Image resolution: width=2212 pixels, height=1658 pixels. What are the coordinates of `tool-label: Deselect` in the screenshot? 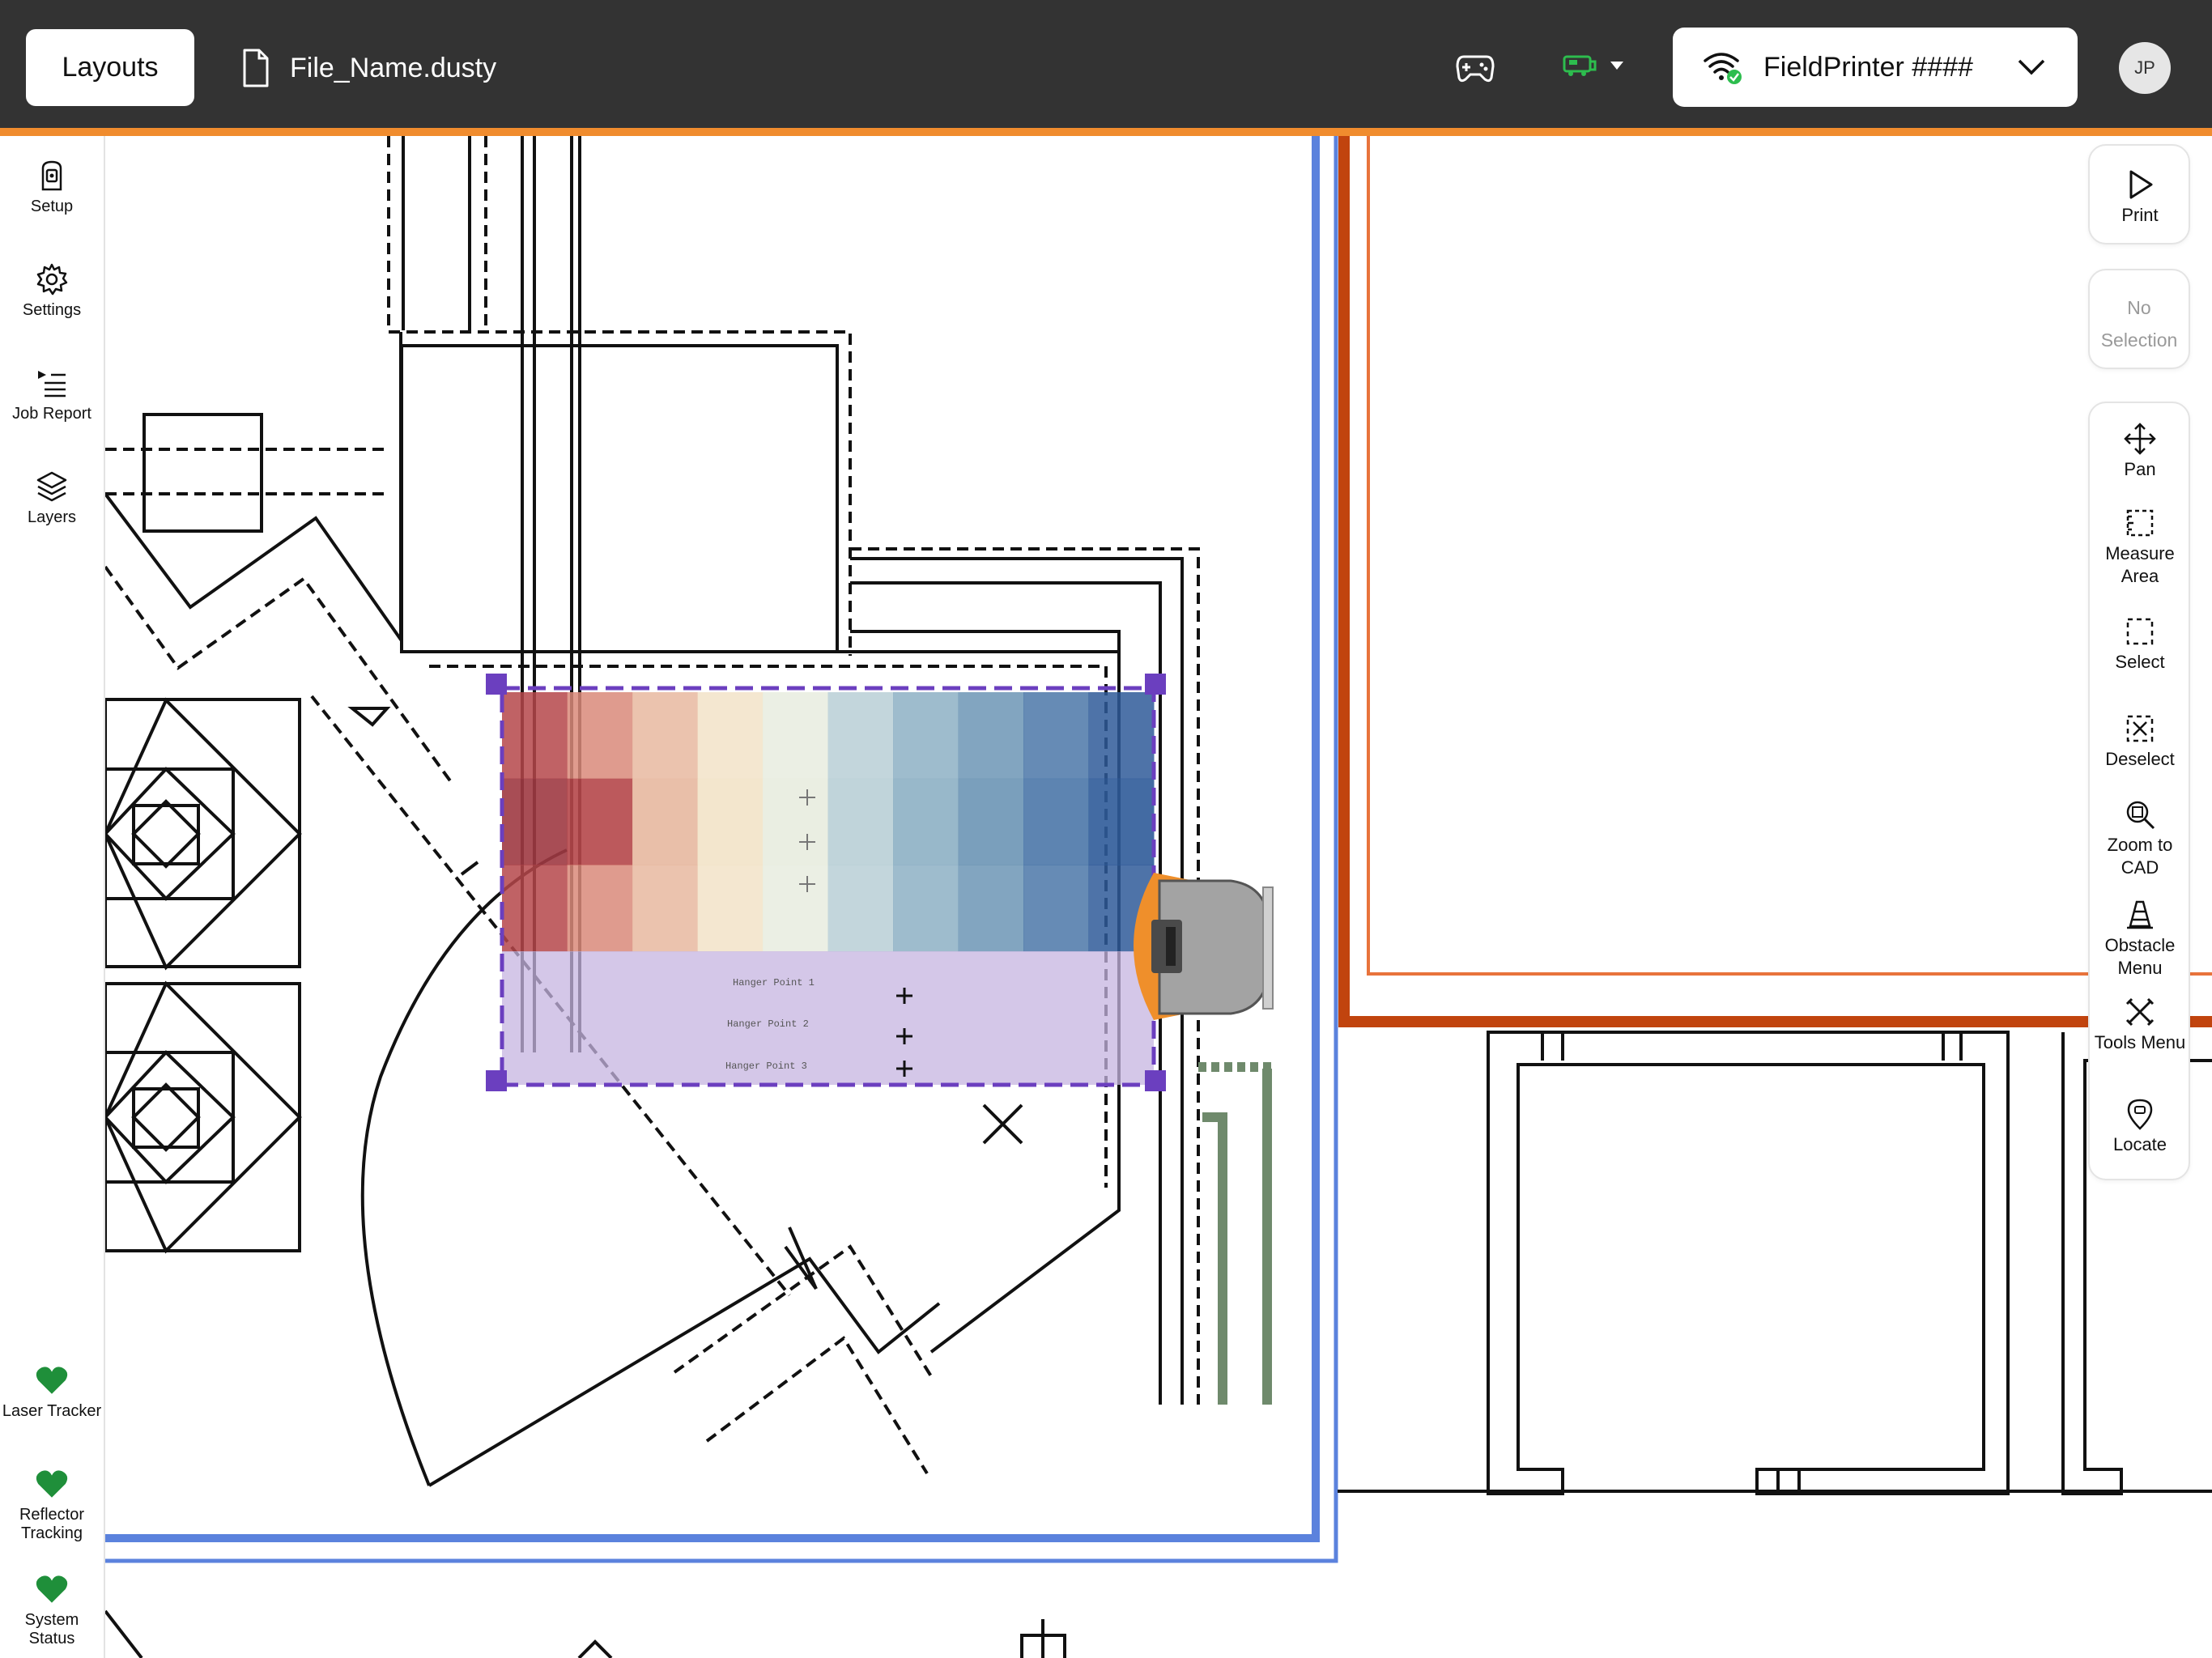 It's located at (2140, 759).